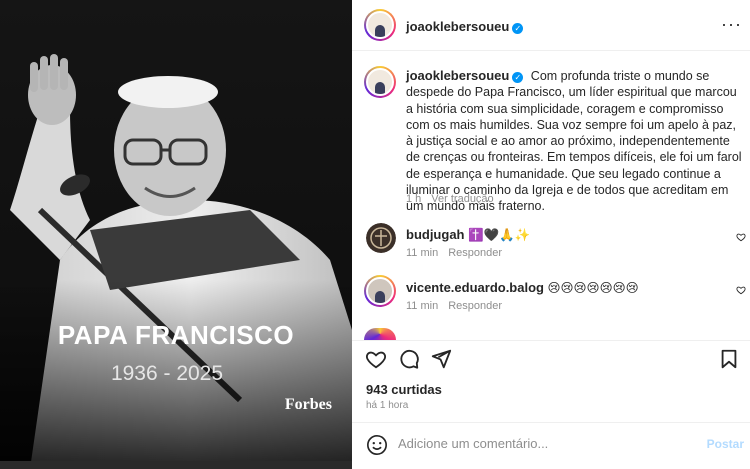 Image resolution: width=750 pixels, height=469 pixels. I want to click on comment-text: ✝️🖤🙏✨, so click(499, 235).